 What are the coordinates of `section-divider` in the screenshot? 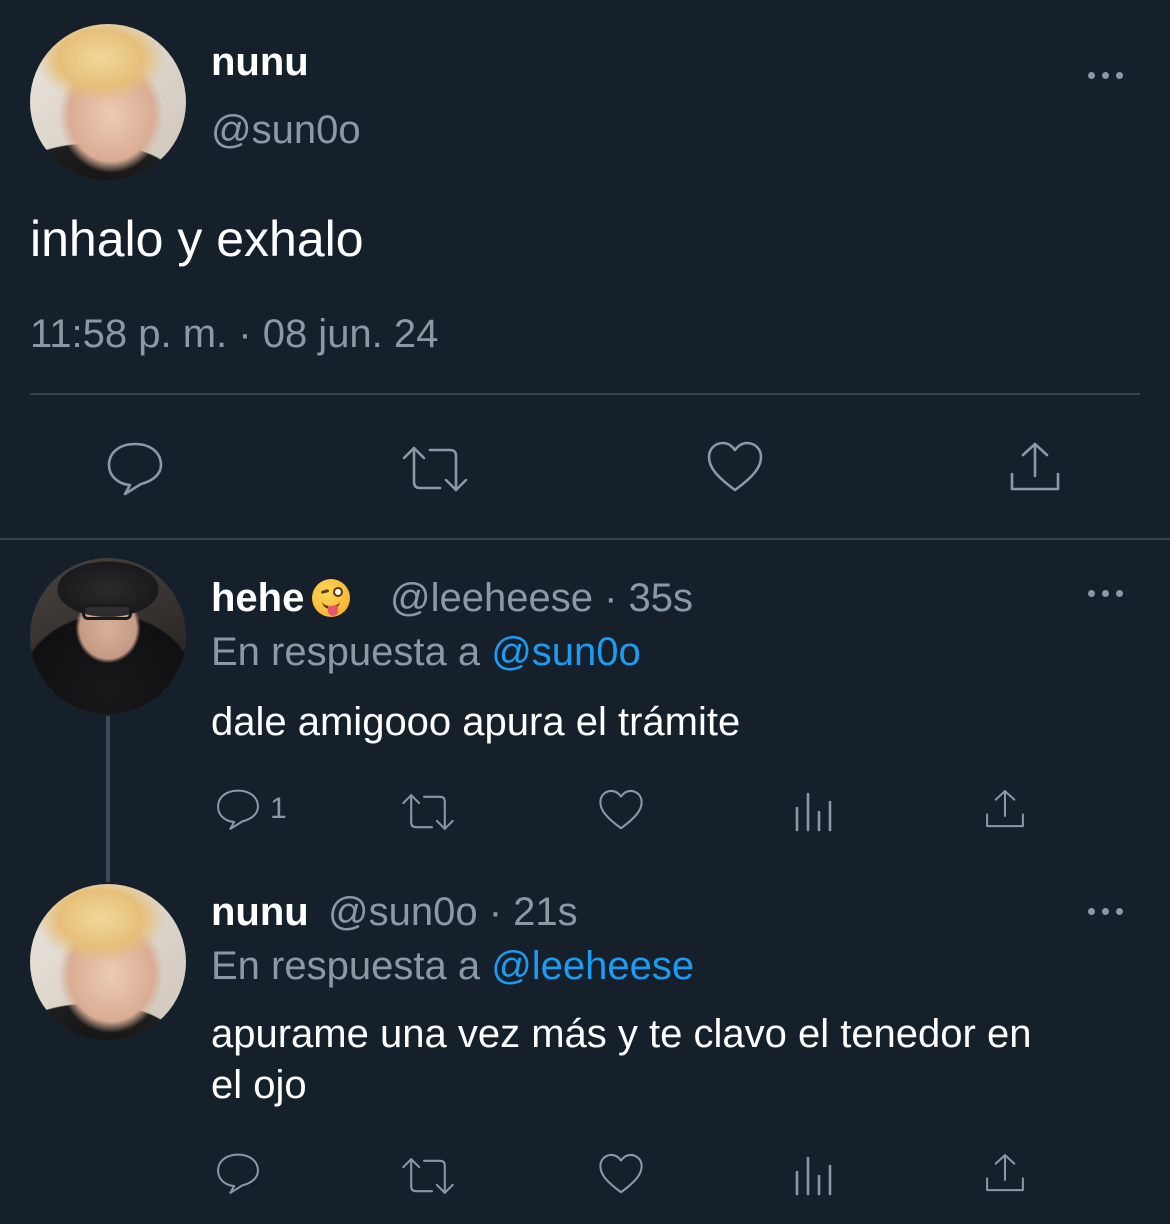 It's located at (585, 539).